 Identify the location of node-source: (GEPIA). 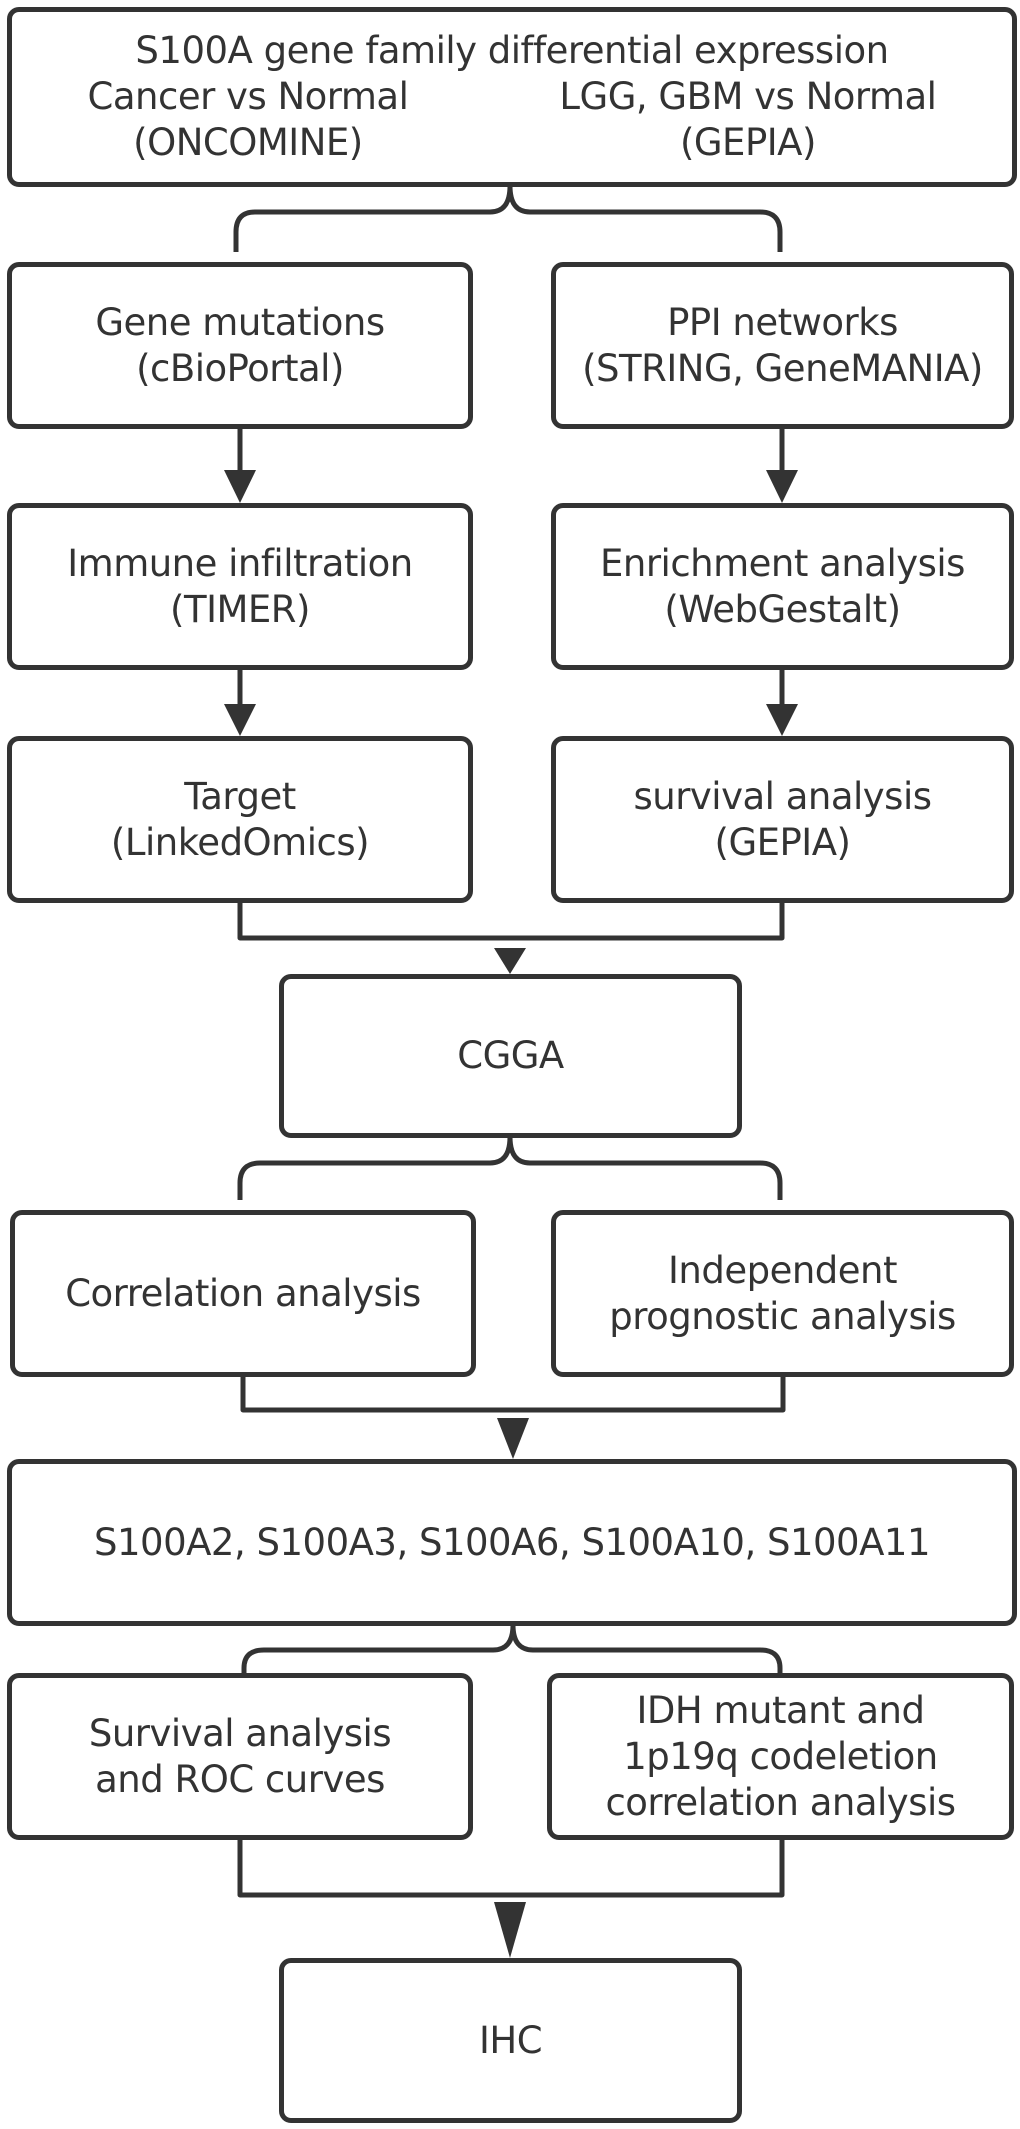
(782, 842).